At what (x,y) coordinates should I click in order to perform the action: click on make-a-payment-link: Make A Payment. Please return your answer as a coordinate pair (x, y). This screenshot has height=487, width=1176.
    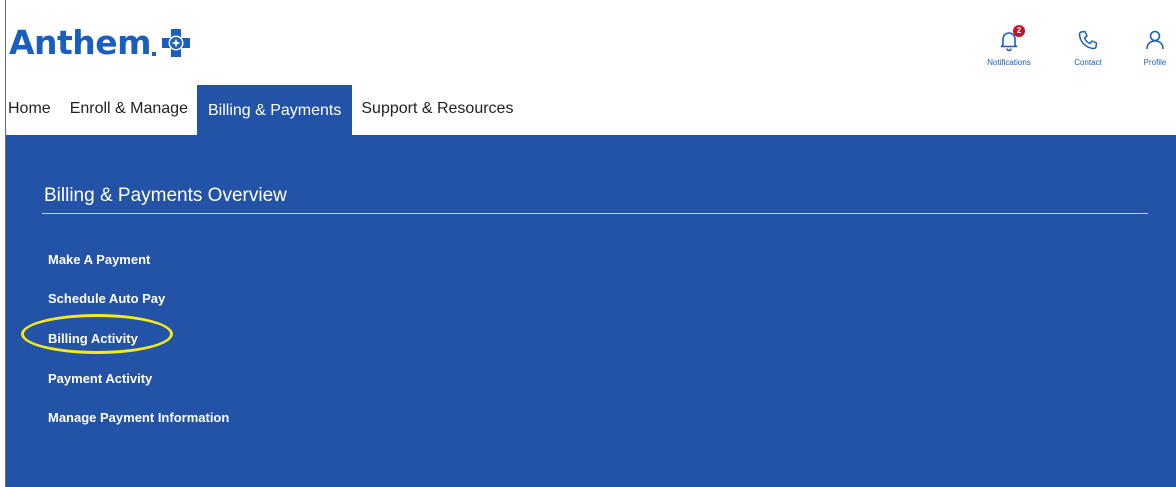
    Looking at the image, I should click on (99, 259).